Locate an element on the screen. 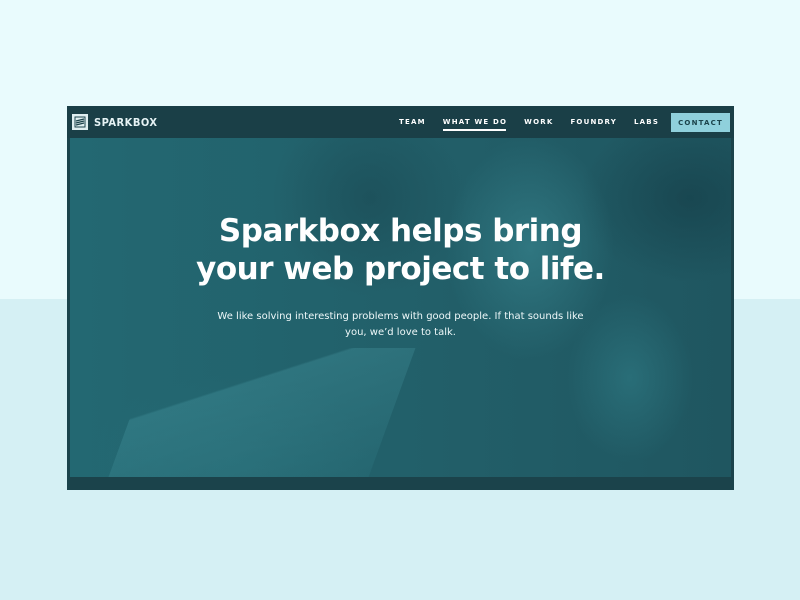 This screenshot has width=800, height=600. sparkbox-logo-icon is located at coordinates (80, 122).